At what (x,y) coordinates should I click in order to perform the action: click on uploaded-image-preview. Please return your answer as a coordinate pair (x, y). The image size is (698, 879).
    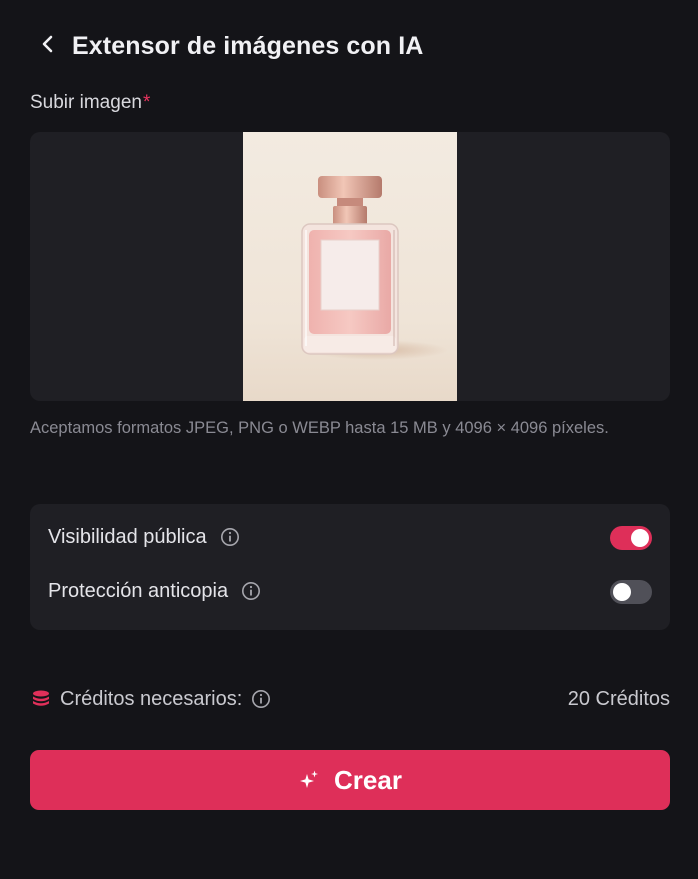
    Looking at the image, I should click on (350, 266).